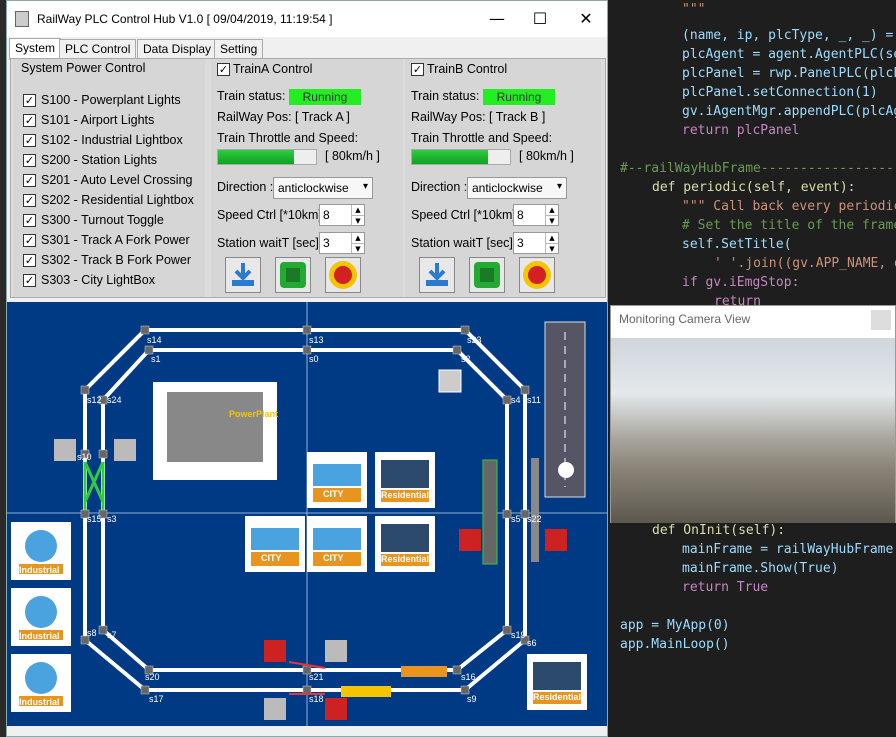 This screenshot has height=737, width=896. What do you see at coordinates (352, 156) in the screenshot?
I see `trainA-speed-value: [ 80km/h ]` at bounding box center [352, 156].